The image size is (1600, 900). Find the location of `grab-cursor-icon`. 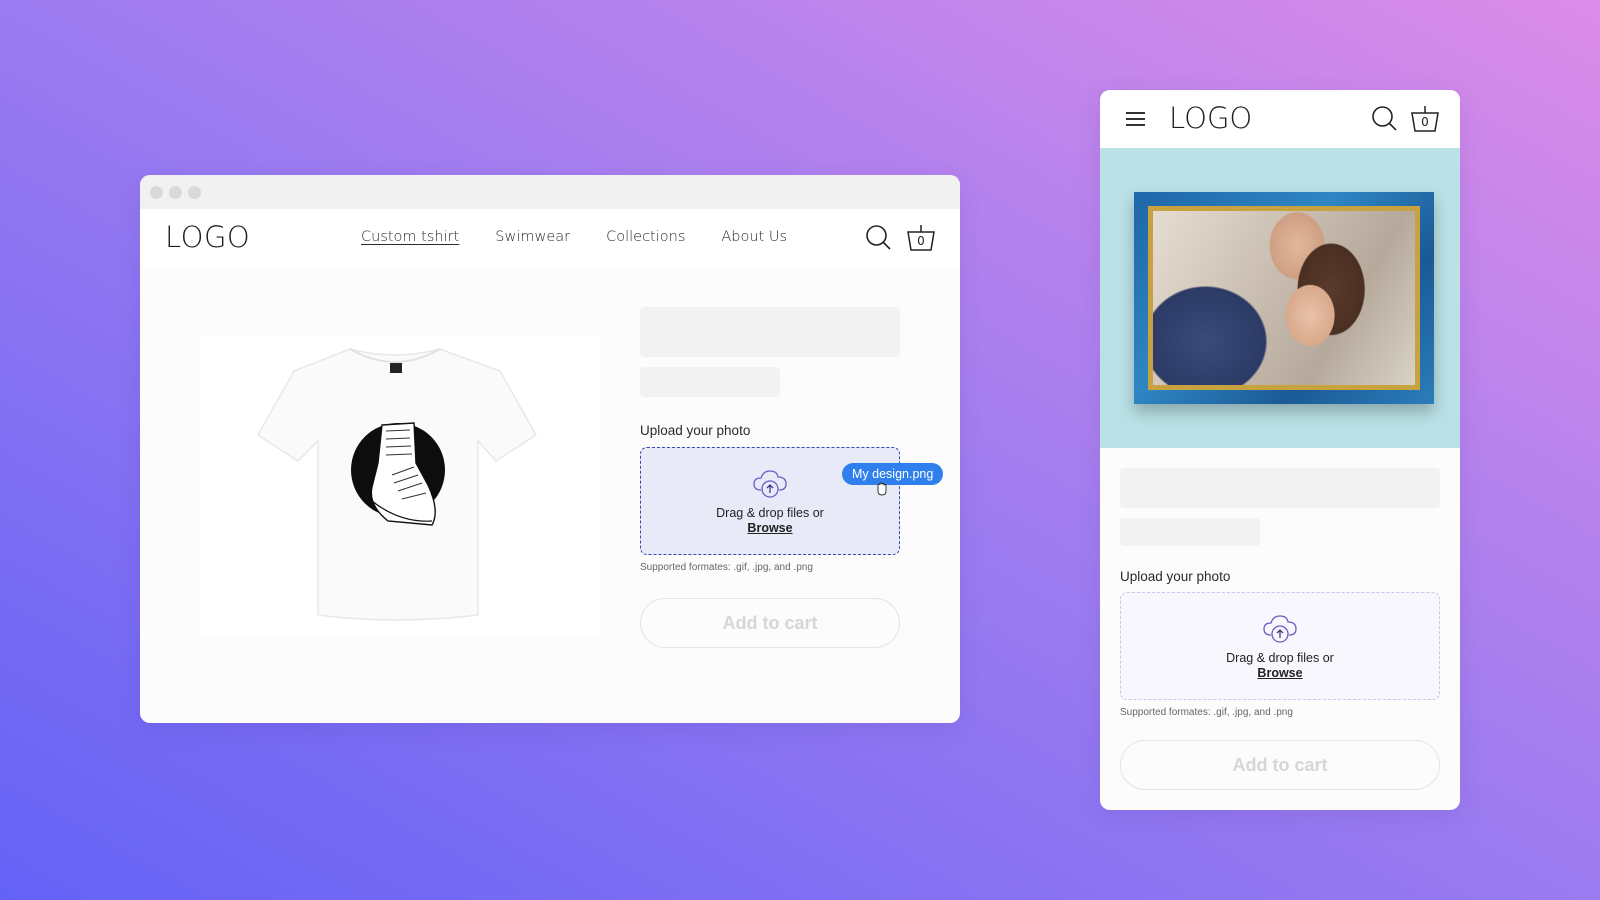

grab-cursor-icon is located at coordinates (882, 489).